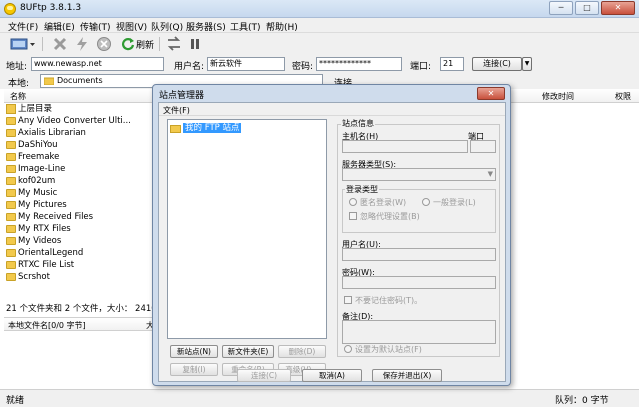  Describe the element at coordinates (79, 109) in the screenshot. I see `list-item: 上层目录` at that location.